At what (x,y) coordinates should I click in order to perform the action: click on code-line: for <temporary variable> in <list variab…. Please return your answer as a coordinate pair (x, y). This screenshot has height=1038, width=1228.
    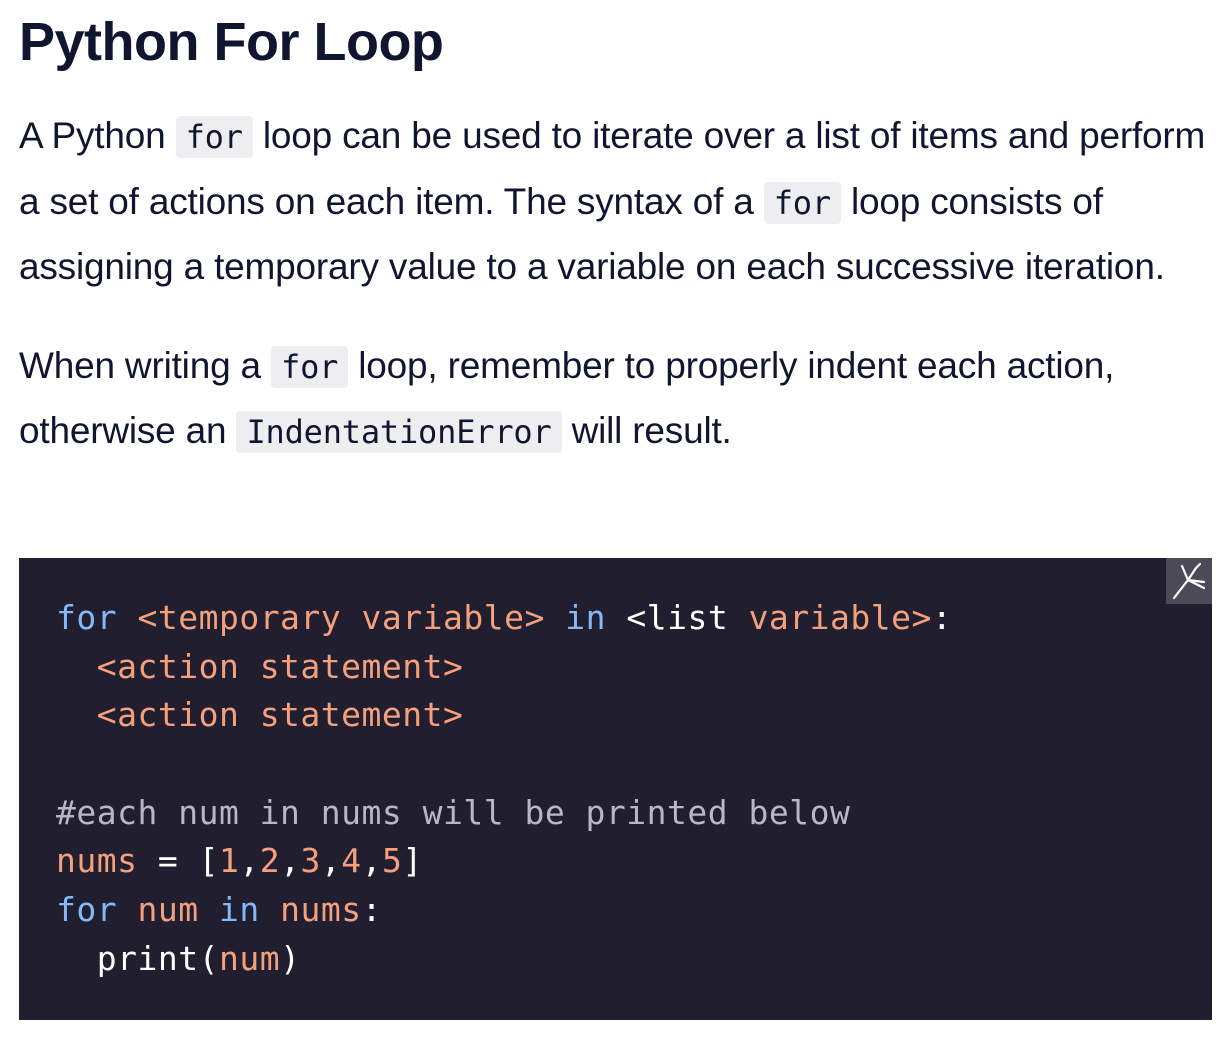
    Looking at the image, I should click on (634, 618).